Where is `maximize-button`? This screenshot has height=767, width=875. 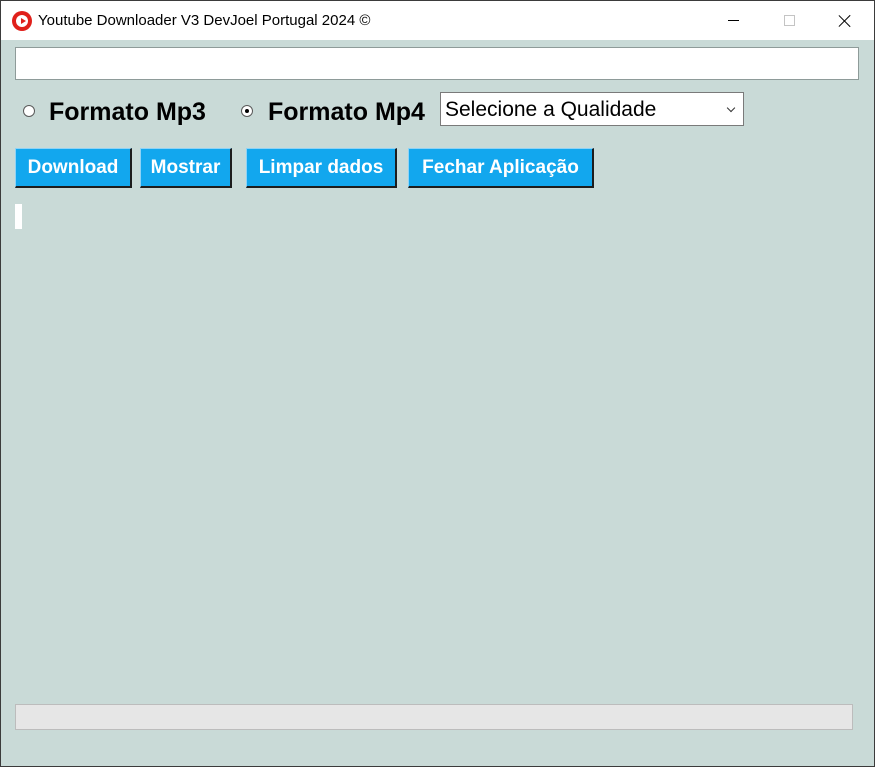
maximize-button is located at coordinates (789, 20).